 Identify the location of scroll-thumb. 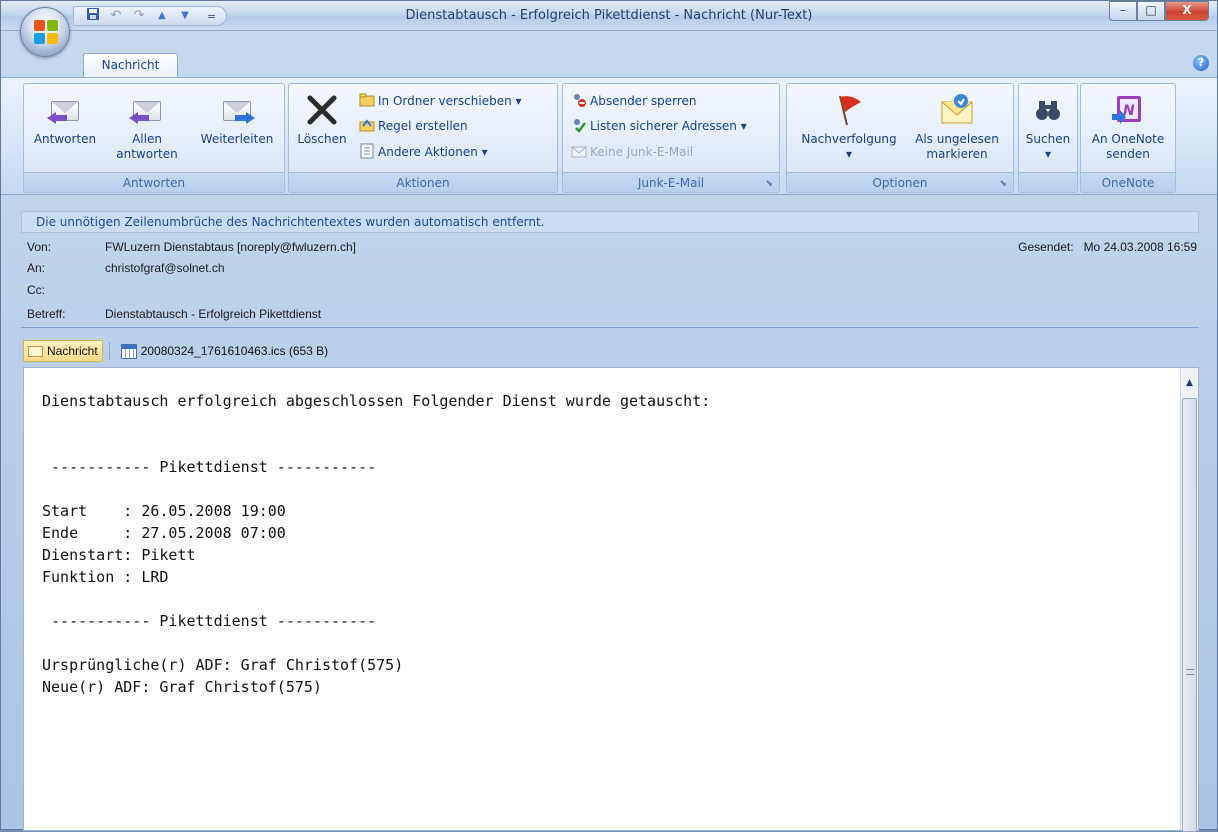
(1189, 615).